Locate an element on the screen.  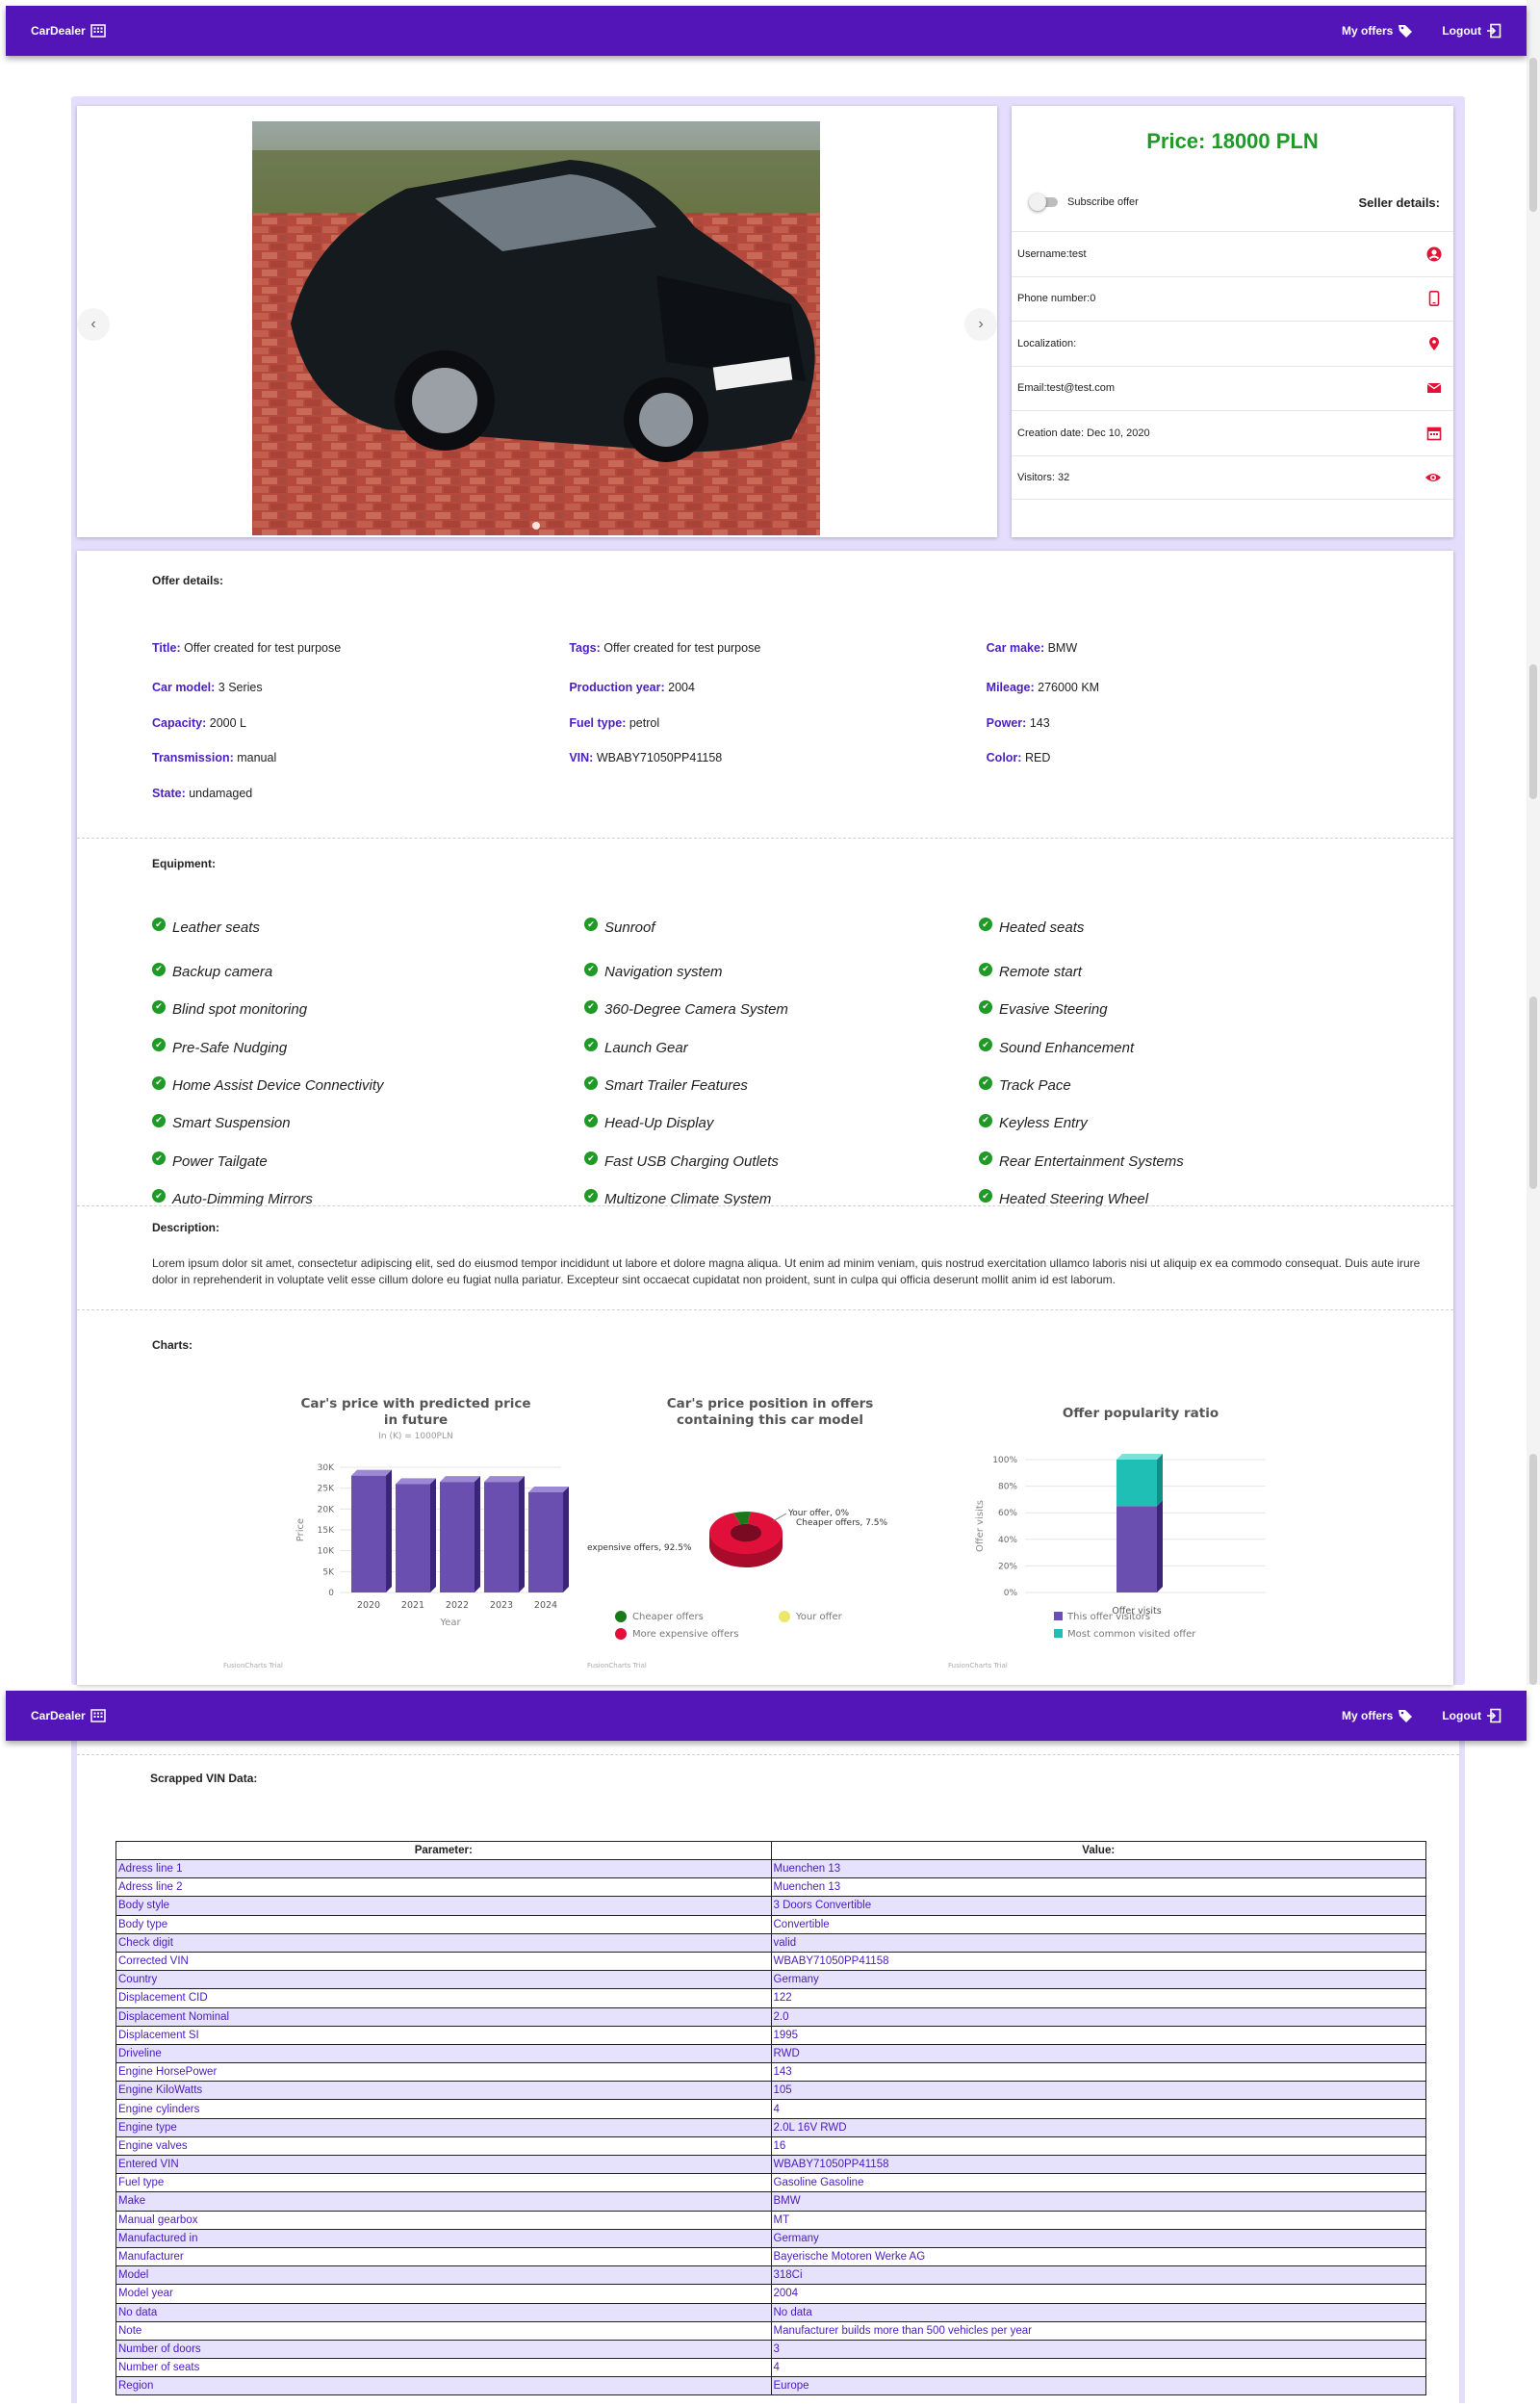
x-axis-label: Year is located at coordinates (450, 1623).